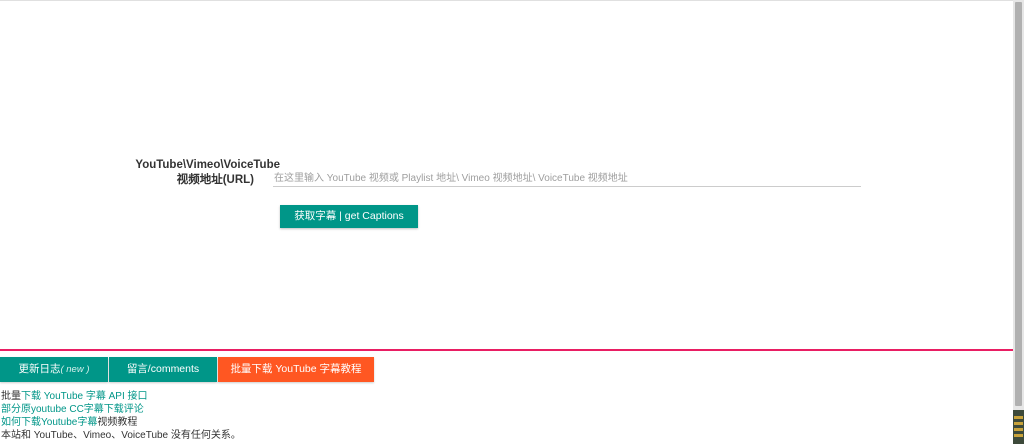  What do you see at coordinates (163, 369) in the screenshot?
I see `tab-comments: 留言/comments` at bounding box center [163, 369].